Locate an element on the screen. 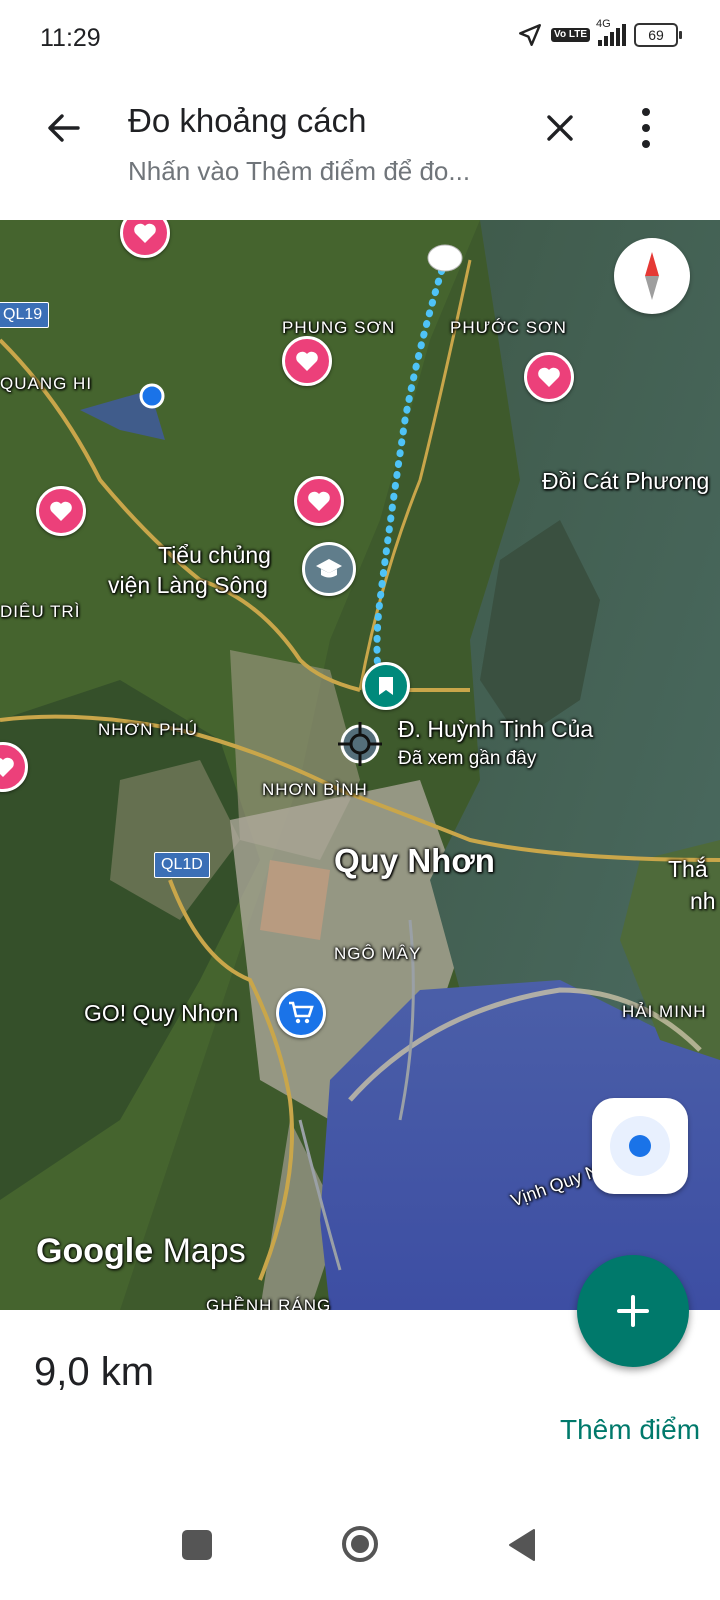 This screenshot has height=1600, width=720. measure-crosshair is located at coordinates (360, 744).